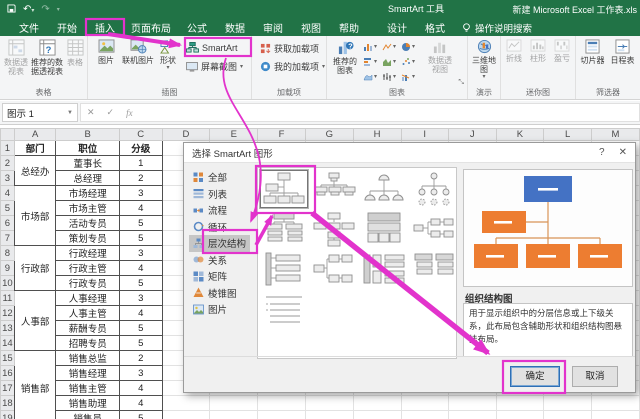 This screenshot has height=419, width=640. Describe the element at coordinates (210, 260) in the screenshot. I see `category-5: 关系` at that location.